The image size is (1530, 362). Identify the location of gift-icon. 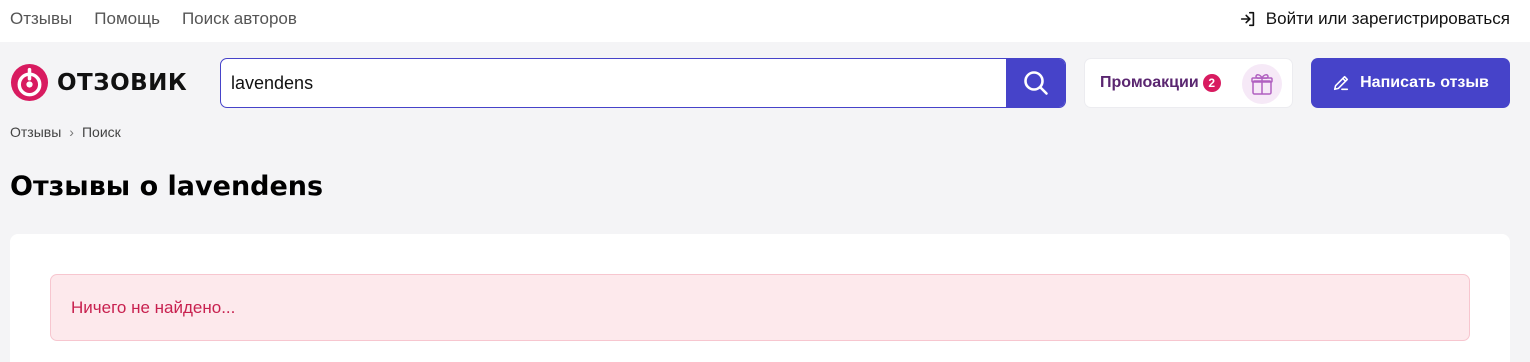
(1262, 84).